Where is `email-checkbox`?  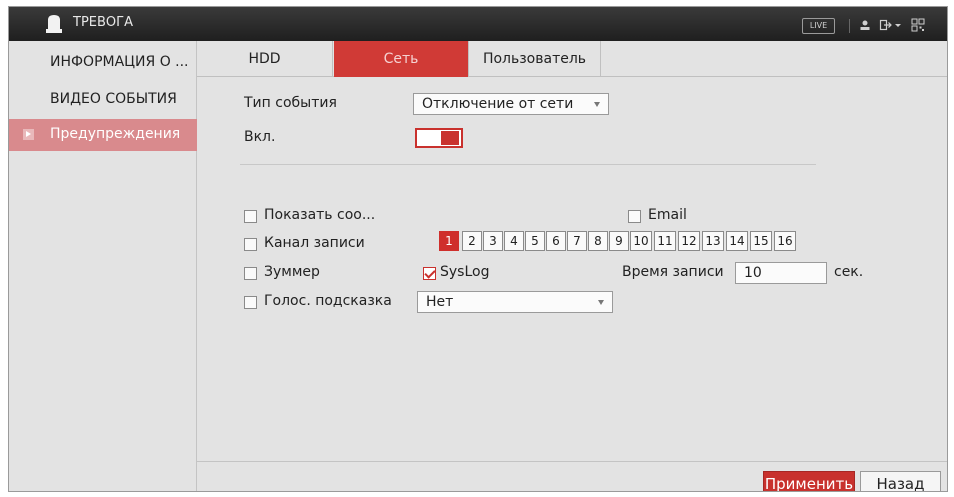
email-checkbox is located at coordinates (634, 216).